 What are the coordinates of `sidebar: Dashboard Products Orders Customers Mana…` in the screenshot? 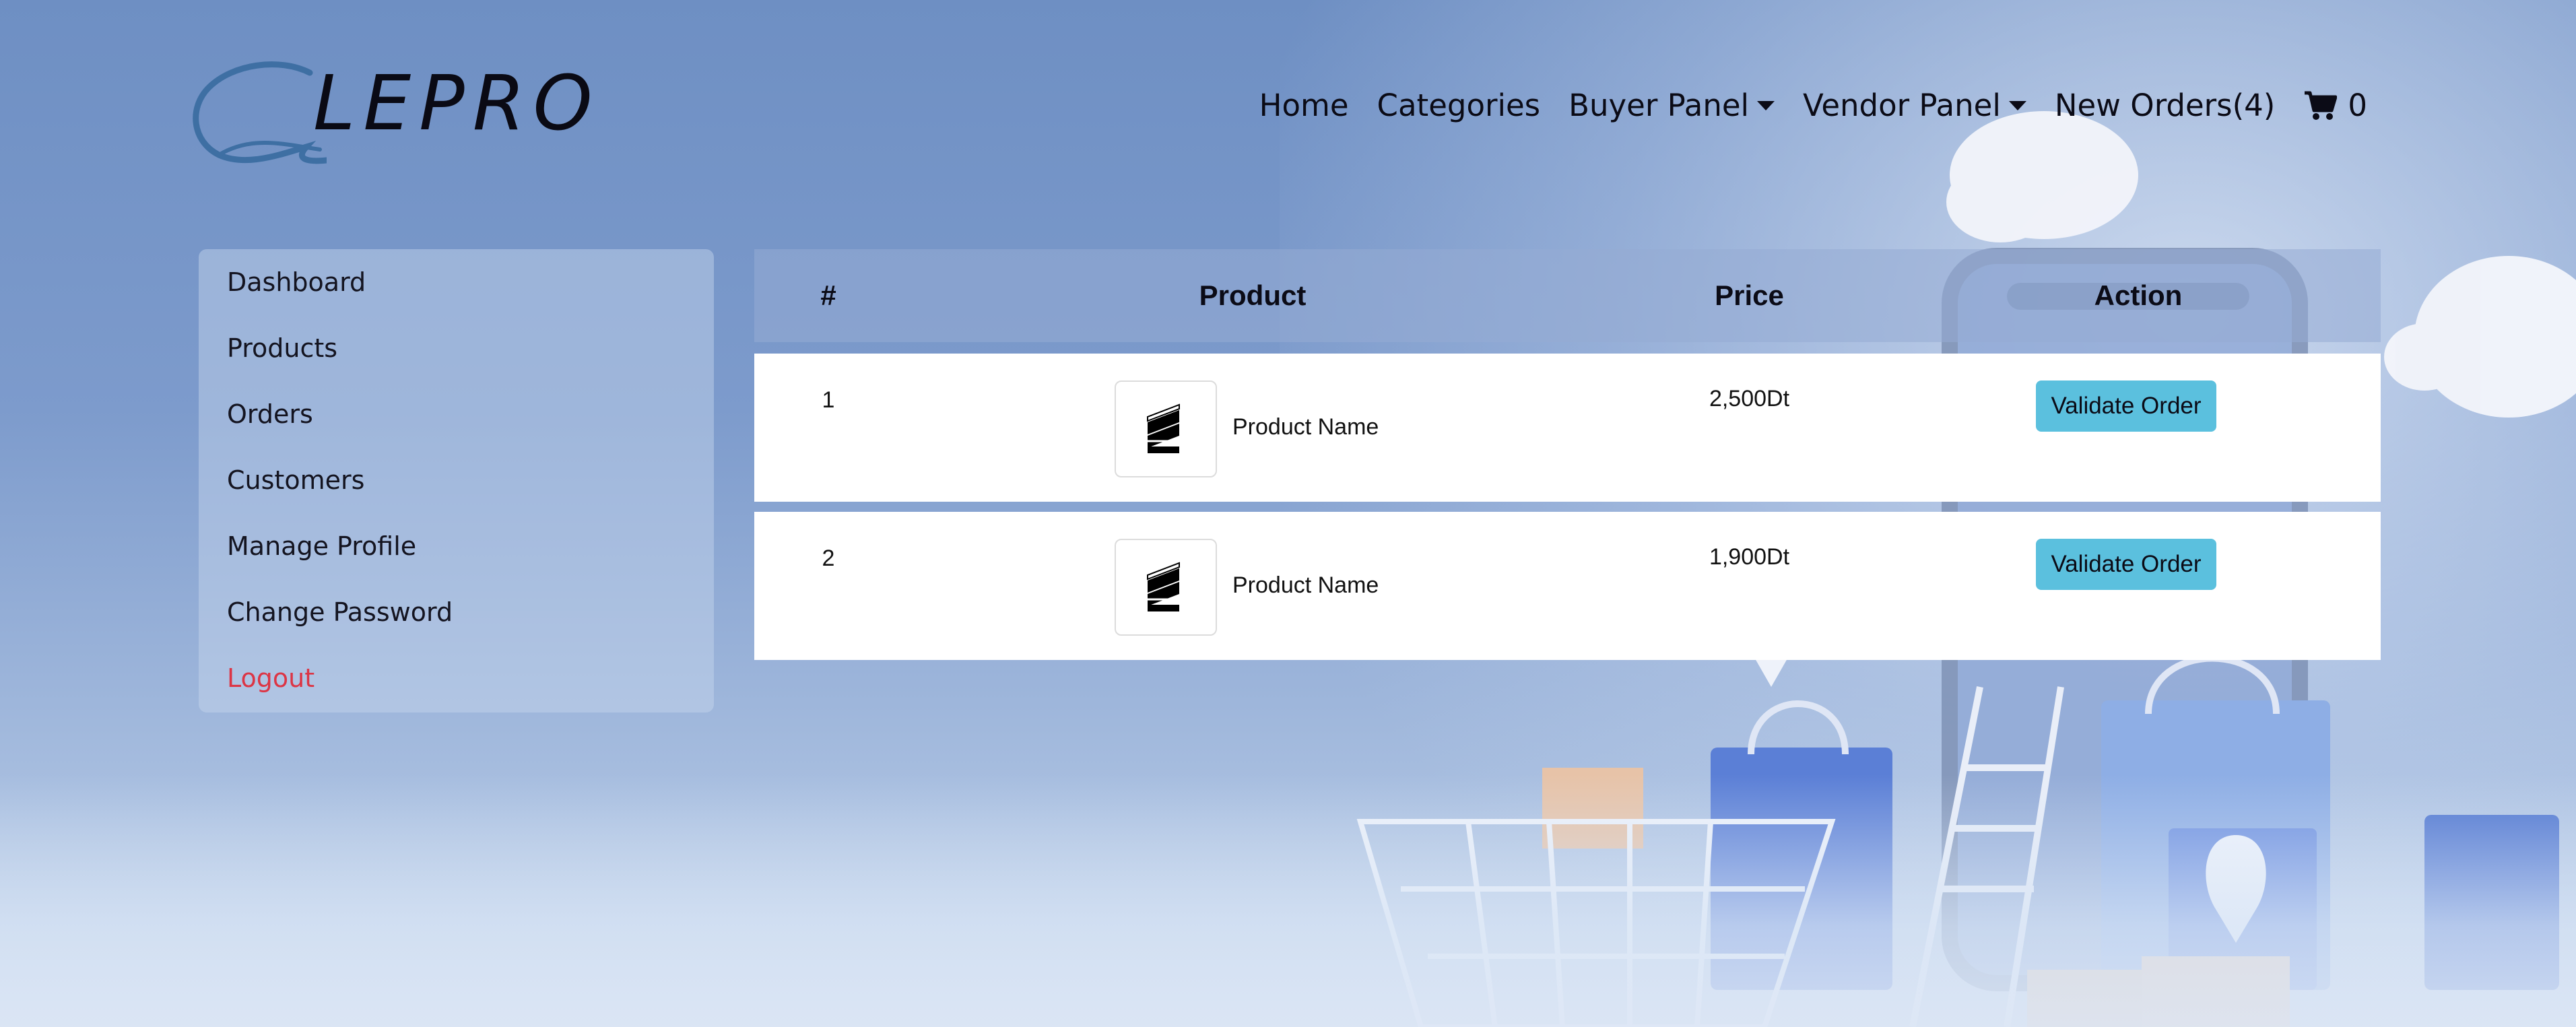 It's located at (456, 481).